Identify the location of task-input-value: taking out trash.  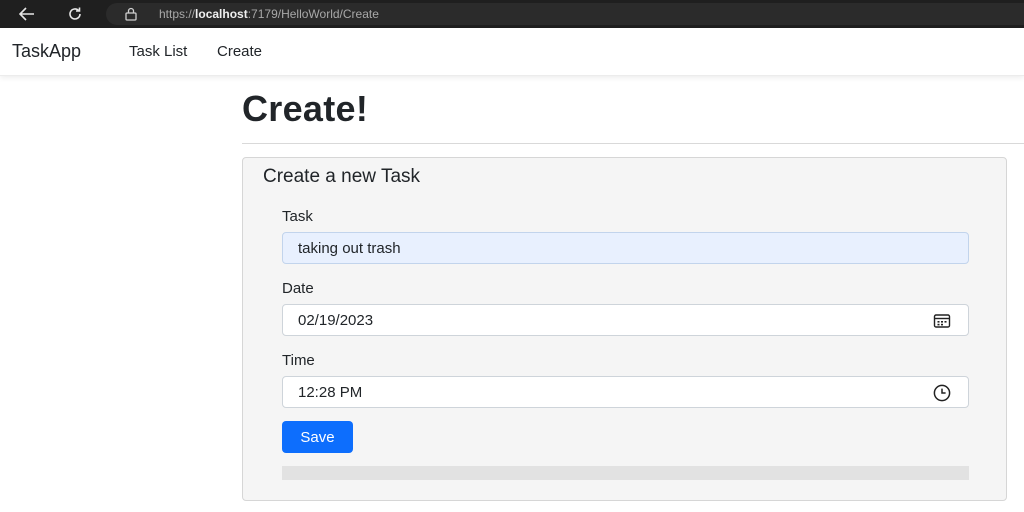
(349, 248).